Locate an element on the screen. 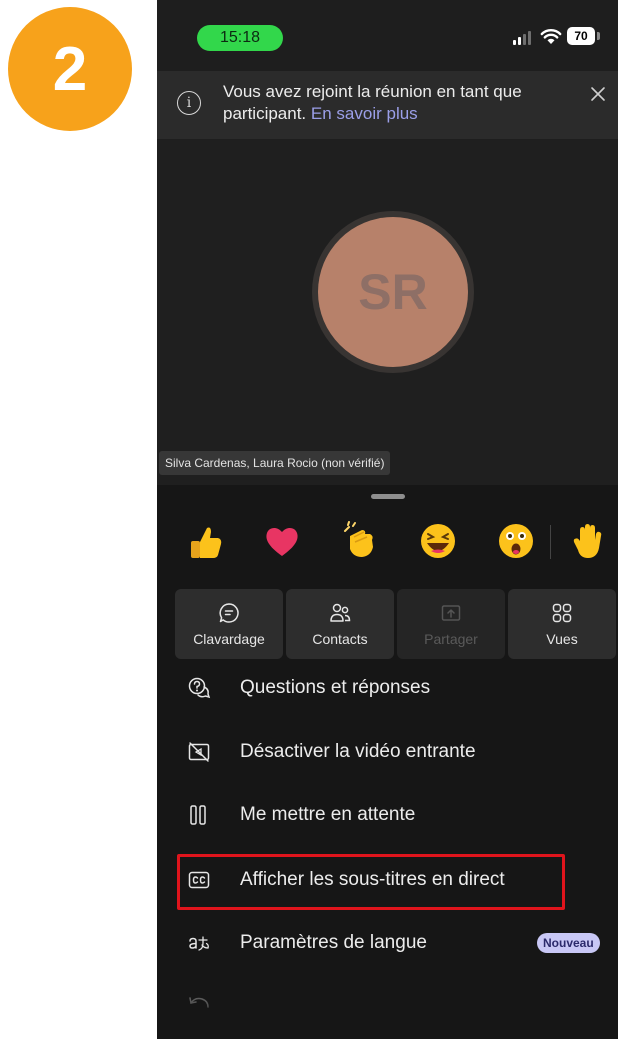 Image resolution: width=618 pixels, height=1039 pixels. tile-label: Vues is located at coordinates (562, 639).